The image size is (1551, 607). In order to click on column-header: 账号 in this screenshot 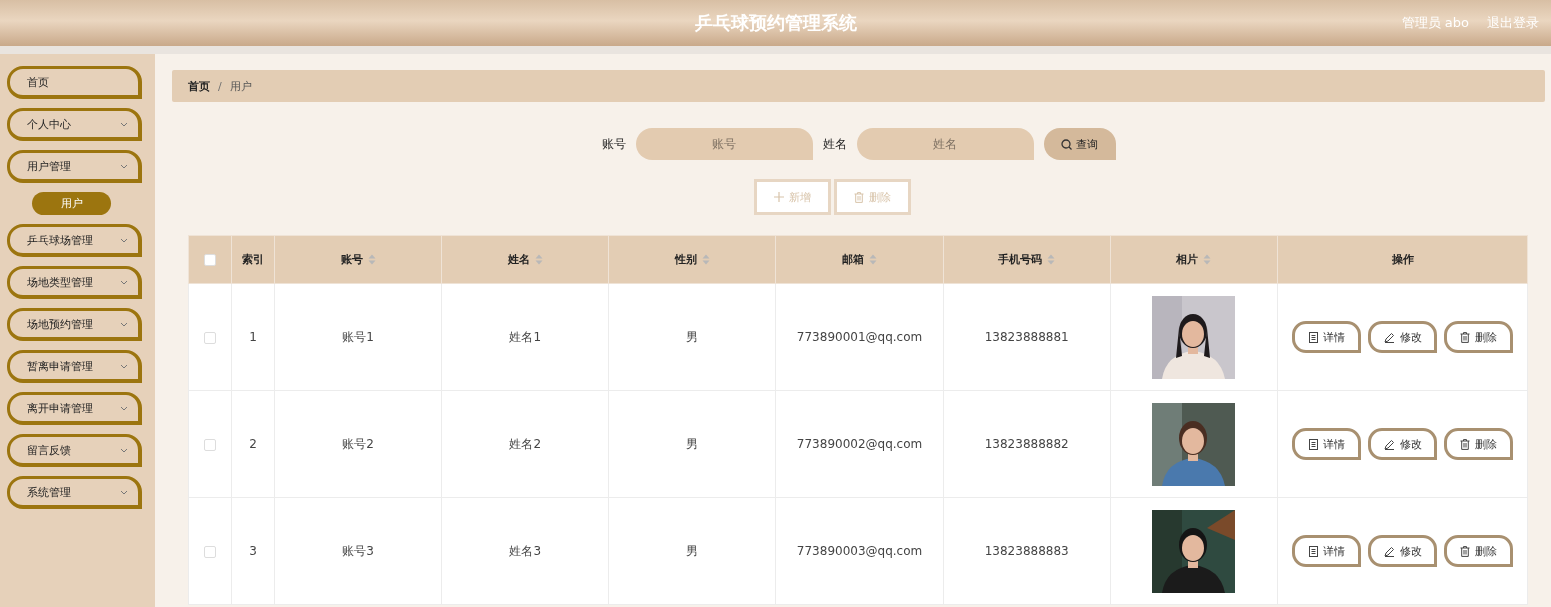, I will do `click(351, 259)`.